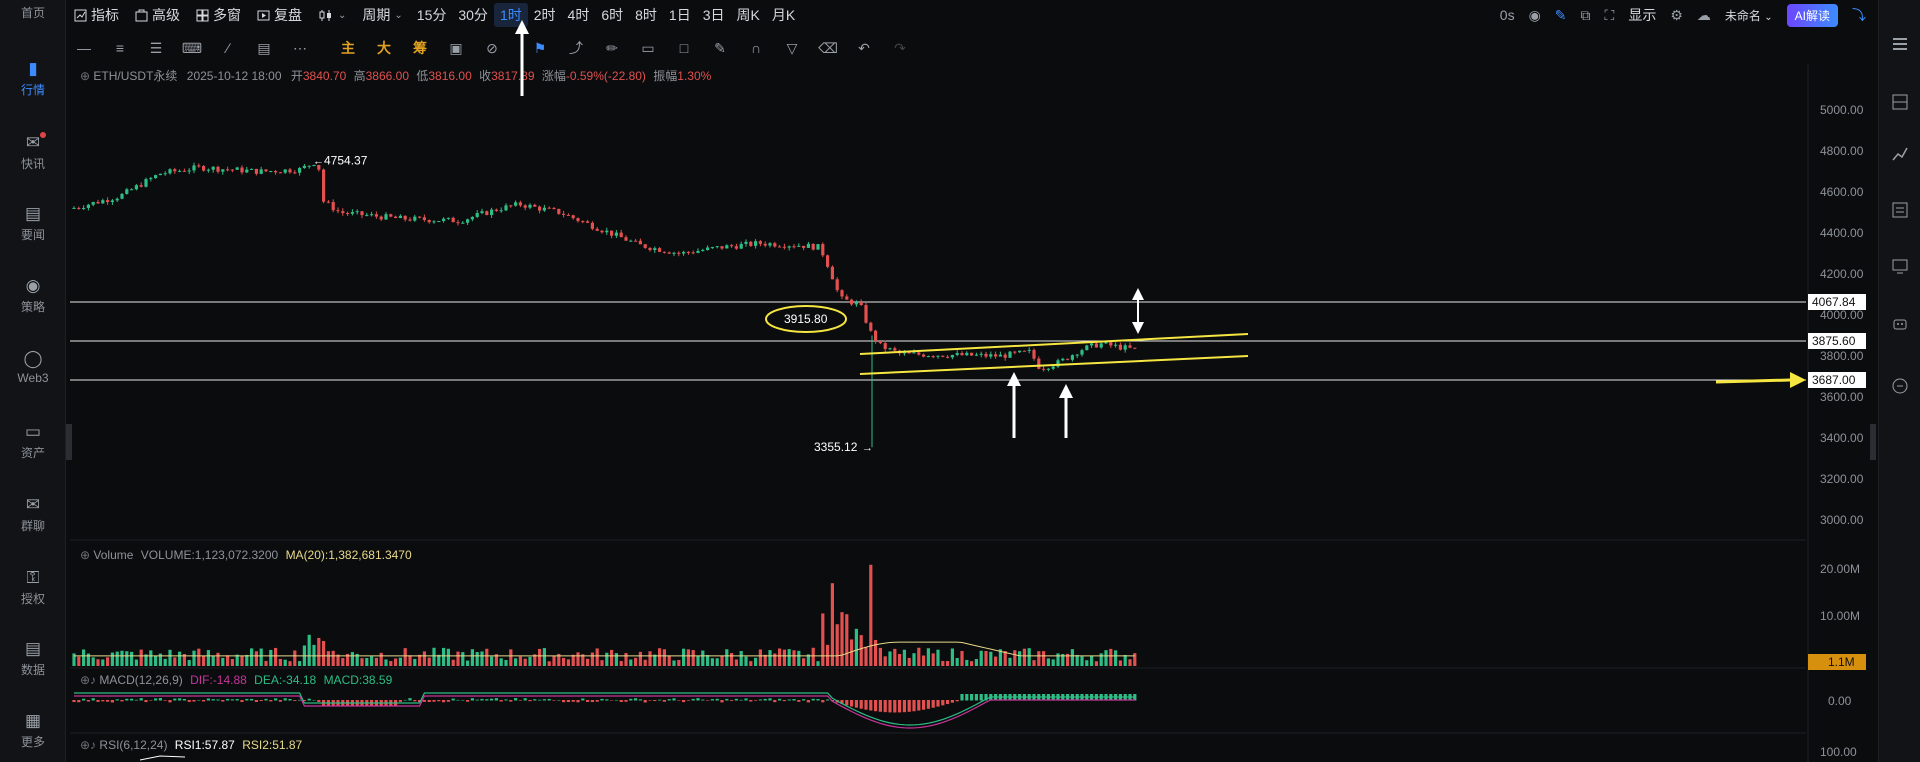 The width and height of the screenshot is (1920, 762). I want to click on measure-tool-icon: ▤, so click(264, 48).